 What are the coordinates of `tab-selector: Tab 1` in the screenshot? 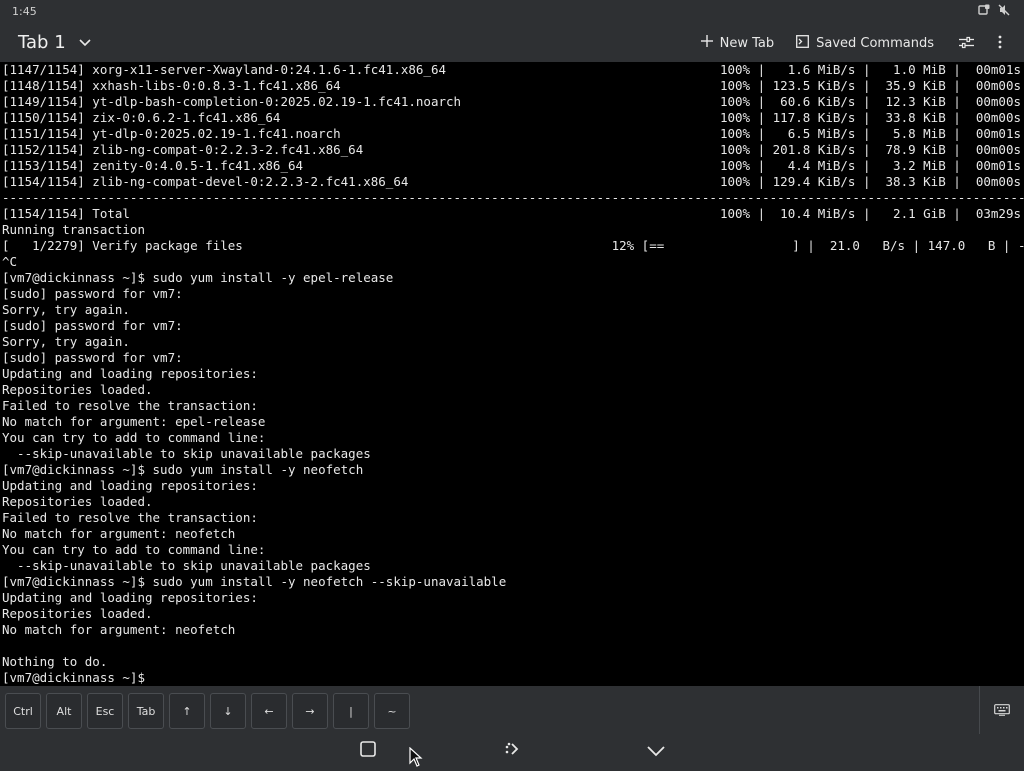 It's located at (55, 42).